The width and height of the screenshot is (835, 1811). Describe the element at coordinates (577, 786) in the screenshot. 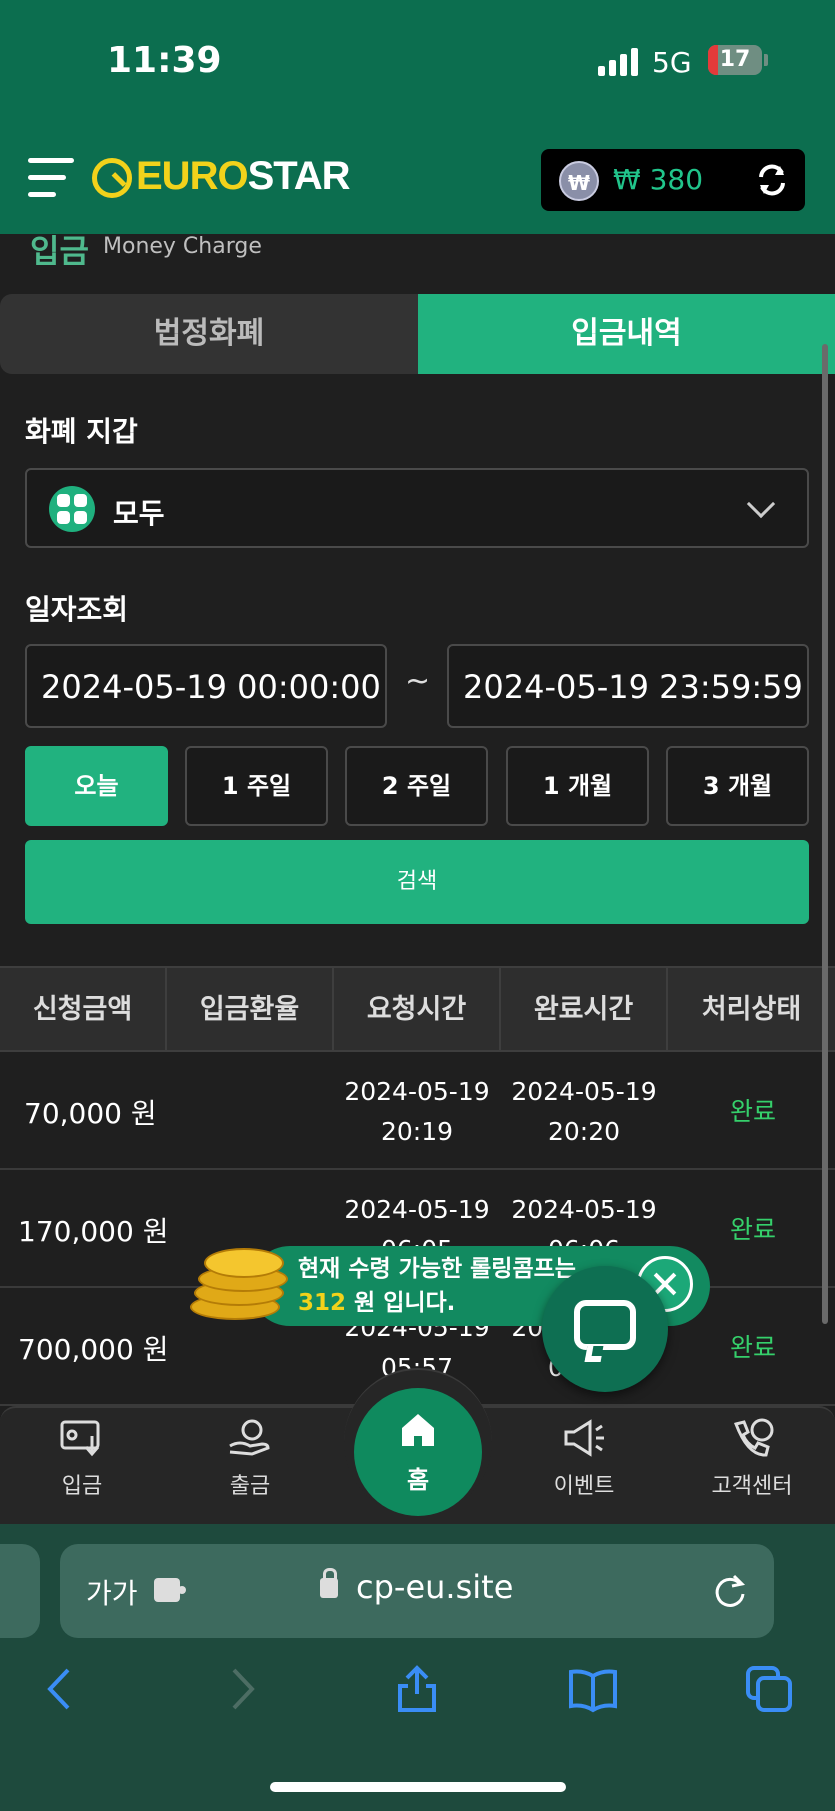

I see `quick-1month-button: 1 개월` at that location.